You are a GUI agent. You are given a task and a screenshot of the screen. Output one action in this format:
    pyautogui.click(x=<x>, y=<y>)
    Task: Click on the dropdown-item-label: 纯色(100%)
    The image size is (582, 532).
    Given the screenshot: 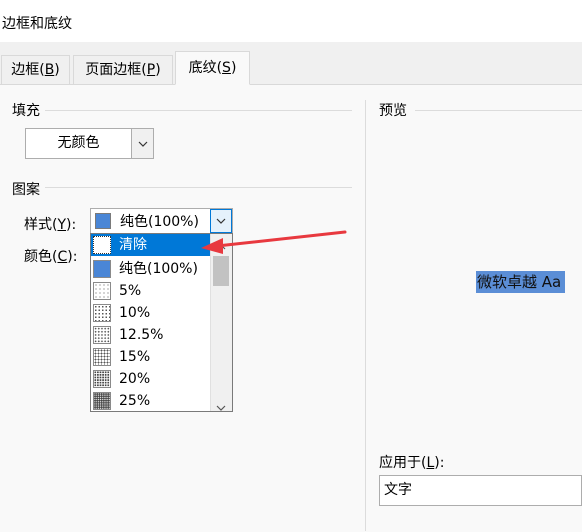 What is the action you would take?
    pyautogui.click(x=158, y=269)
    